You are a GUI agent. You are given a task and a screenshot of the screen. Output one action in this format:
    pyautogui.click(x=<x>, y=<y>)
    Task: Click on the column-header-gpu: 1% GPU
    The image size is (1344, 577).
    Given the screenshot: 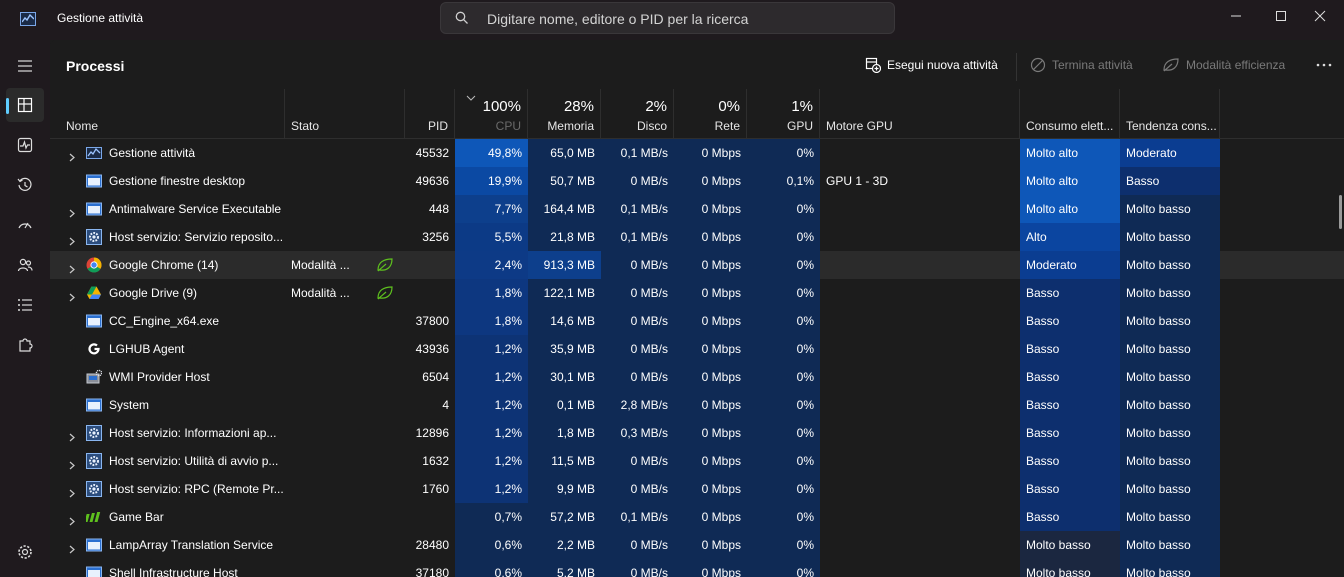 What is the action you would take?
    pyautogui.click(x=783, y=114)
    